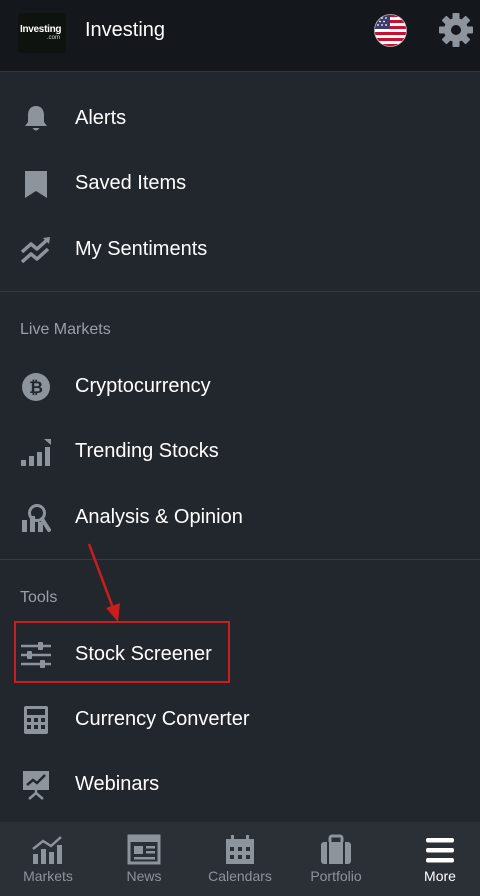 The width and height of the screenshot is (480, 896). I want to click on tab-calendars: Calendars, so click(240, 859).